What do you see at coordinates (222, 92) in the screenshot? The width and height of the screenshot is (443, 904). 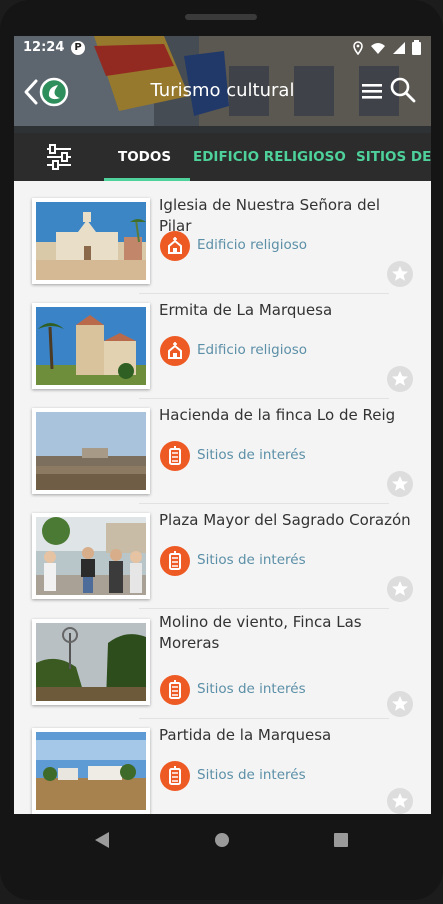 I see `app-bar: Turismo cultural` at bounding box center [222, 92].